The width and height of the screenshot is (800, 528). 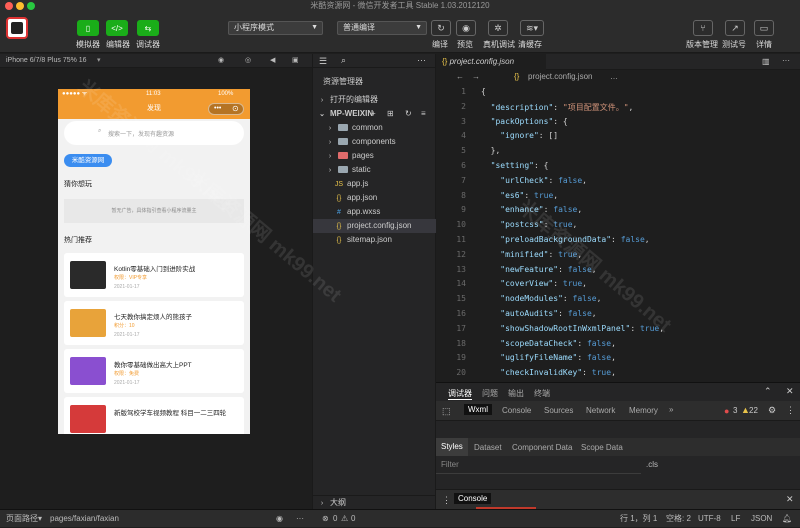 What do you see at coordinates (235, 109) in the screenshot?
I see `close-mini-icon: ⊙` at bounding box center [235, 109].